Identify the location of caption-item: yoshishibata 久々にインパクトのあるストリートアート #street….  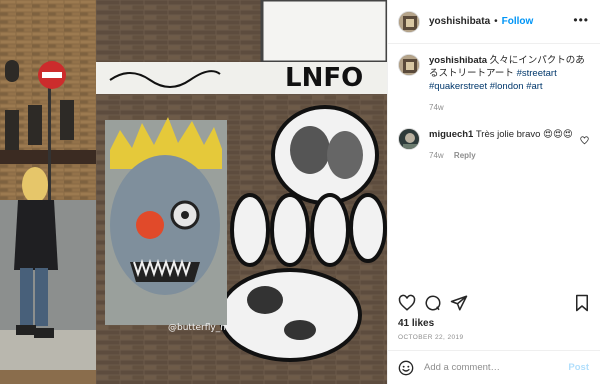
(494, 84).